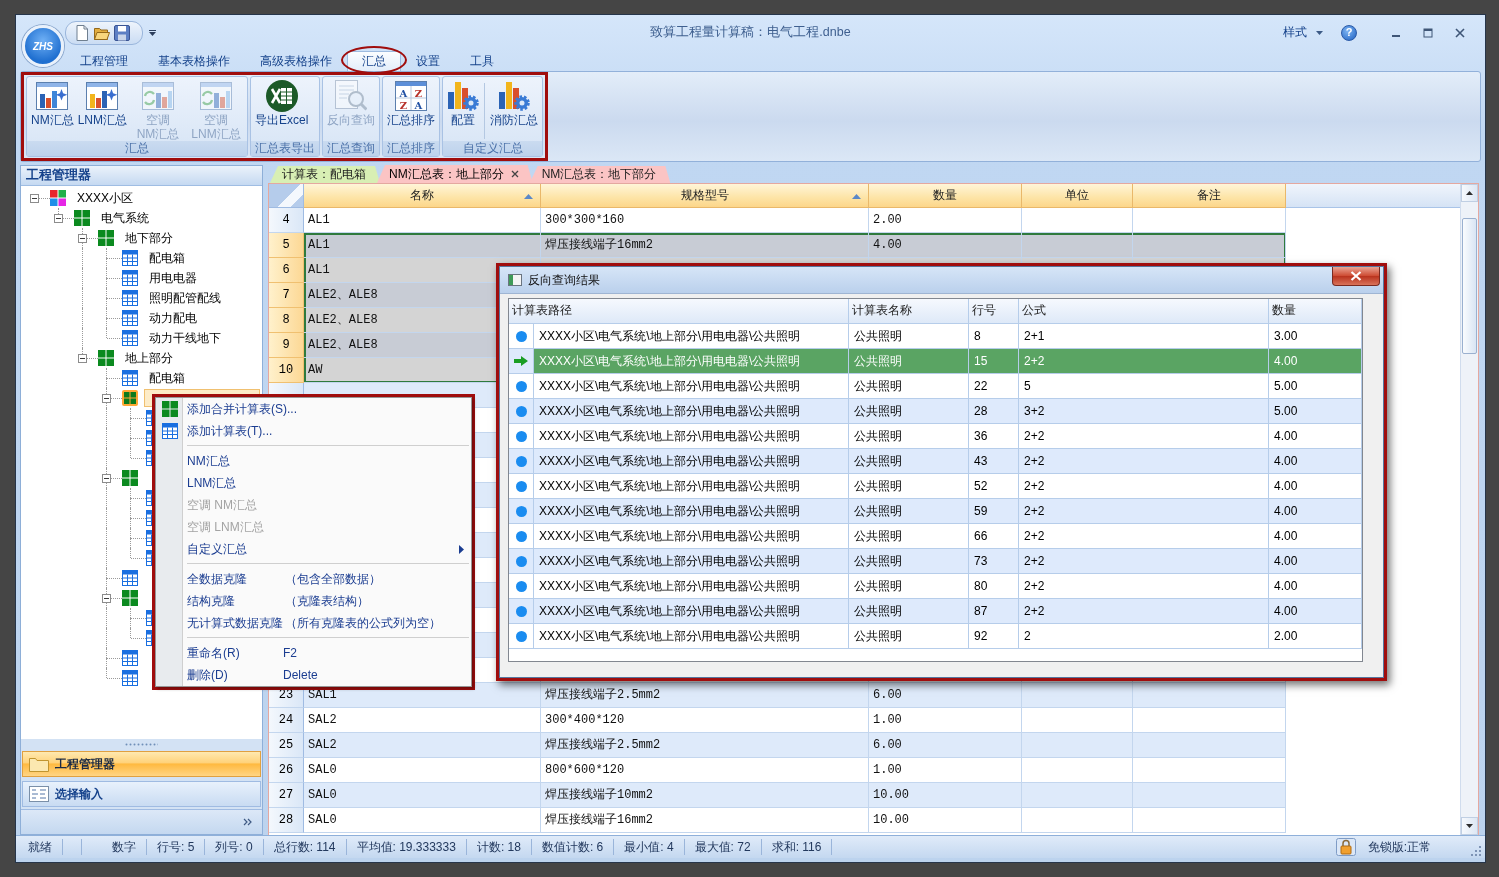 This screenshot has height=877, width=1499. What do you see at coordinates (125, 218) in the screenshot?
I see `tree-item: 电气系统` at bounding box center [125, 218].